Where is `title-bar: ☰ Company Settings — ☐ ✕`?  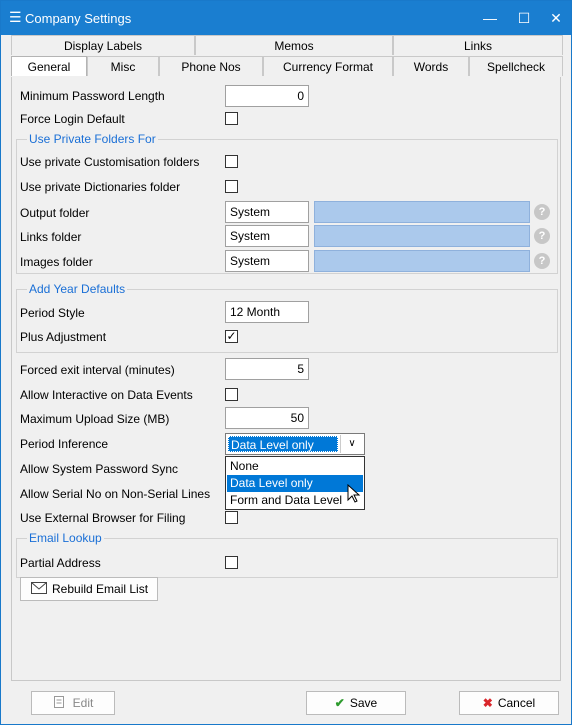
title-bar: ☰ Company Settings — ☐ ✕ is located at coordinates (286, 18).